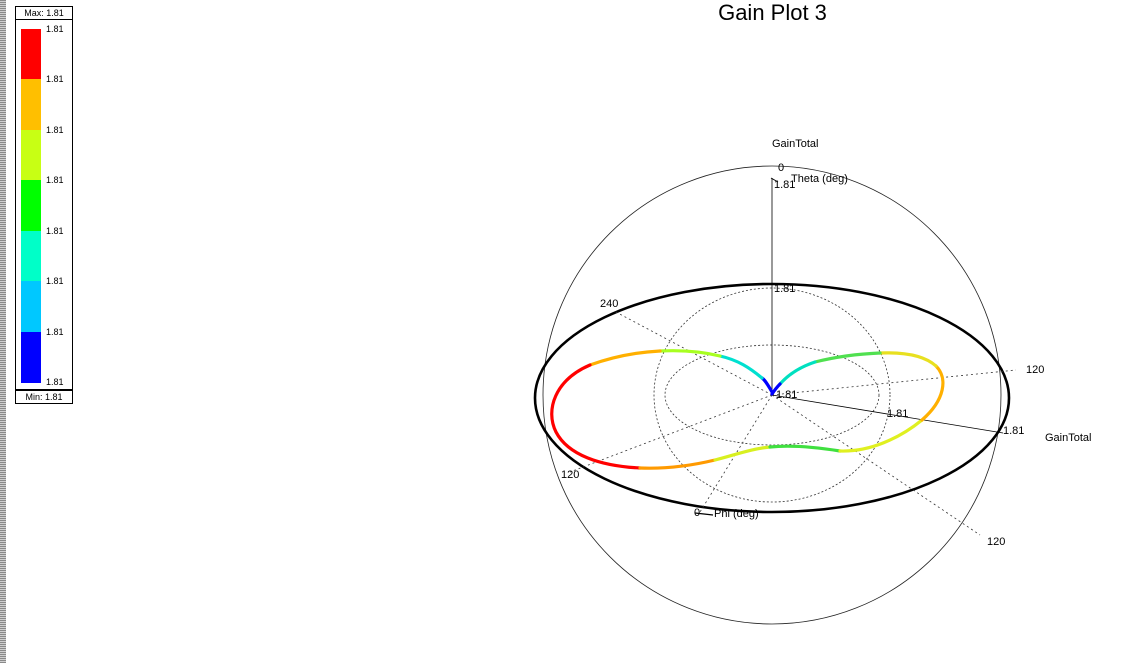  I want to click on phi-spokes, so click(793, 423).